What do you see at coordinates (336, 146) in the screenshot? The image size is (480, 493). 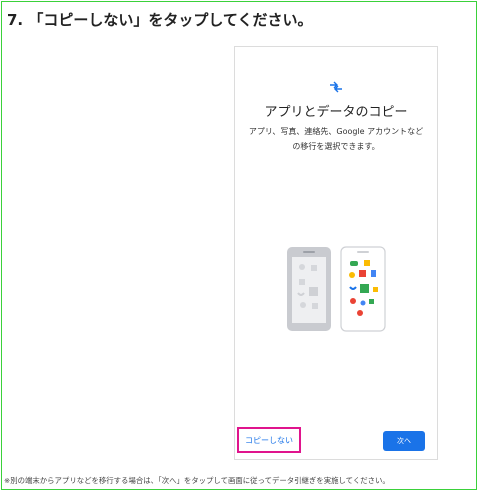 I see `description-line-2: の移行を選択できます。` at bounding box center [336, 146].